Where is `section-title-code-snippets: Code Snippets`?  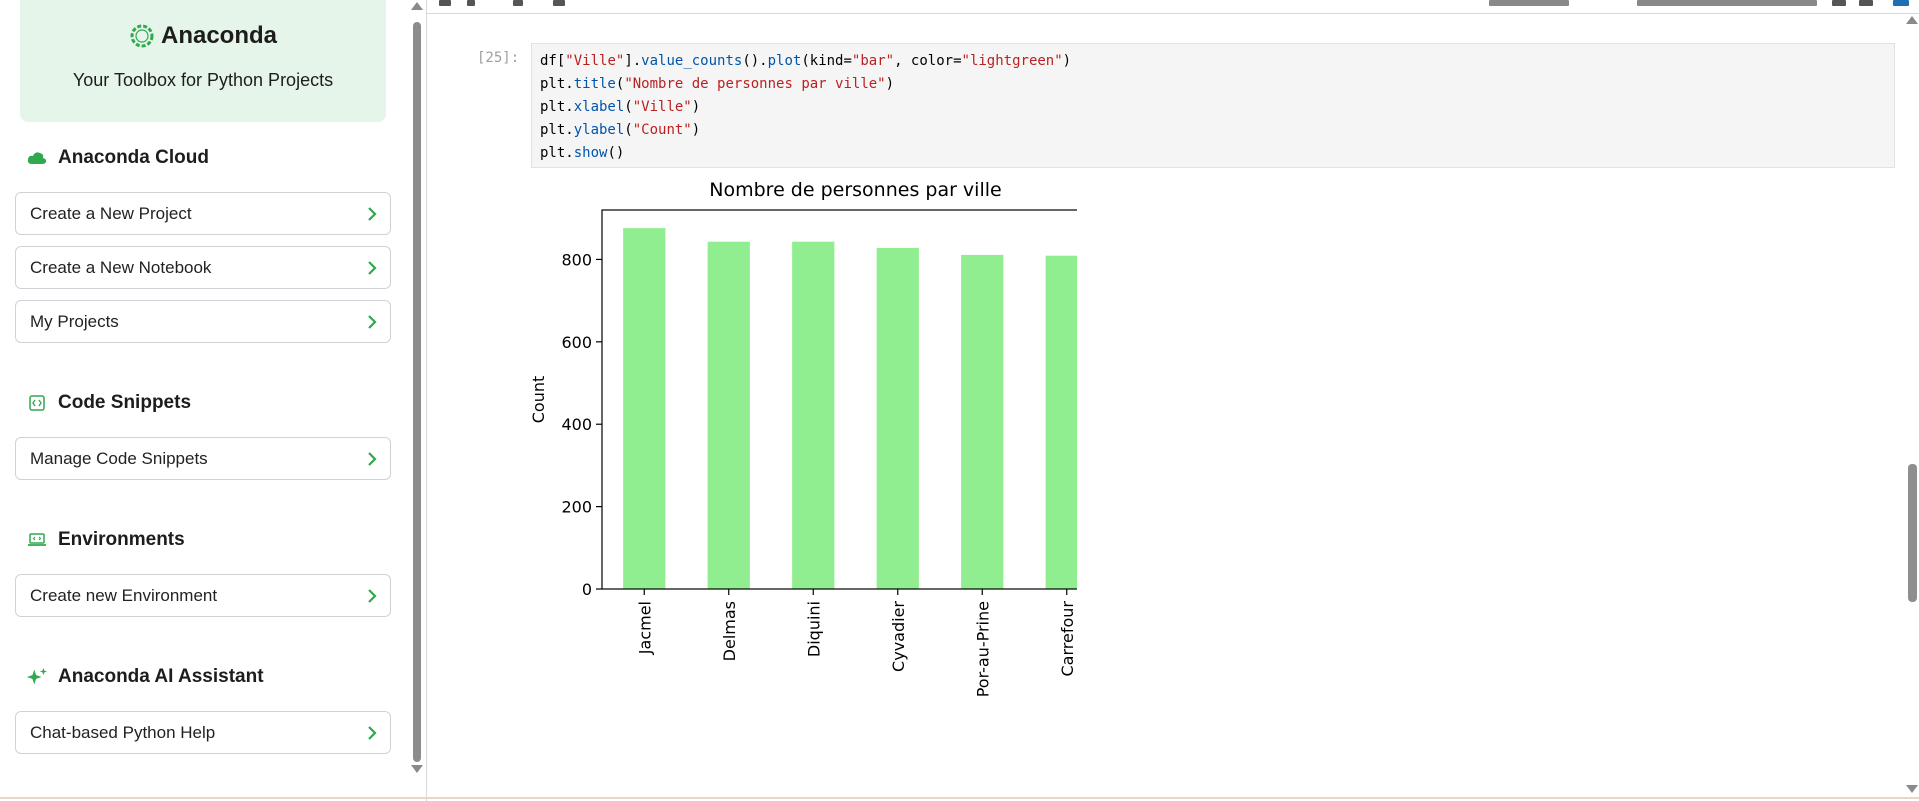
section-title-code-snippets: Code Snippets is located at coordinates (108, 403).